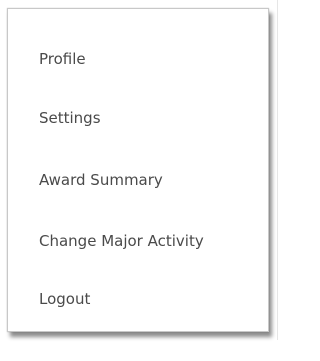  Describe the element at coordinates (62, 59) in the screenshot. I see `menu-item-profile: Profile` at that location.